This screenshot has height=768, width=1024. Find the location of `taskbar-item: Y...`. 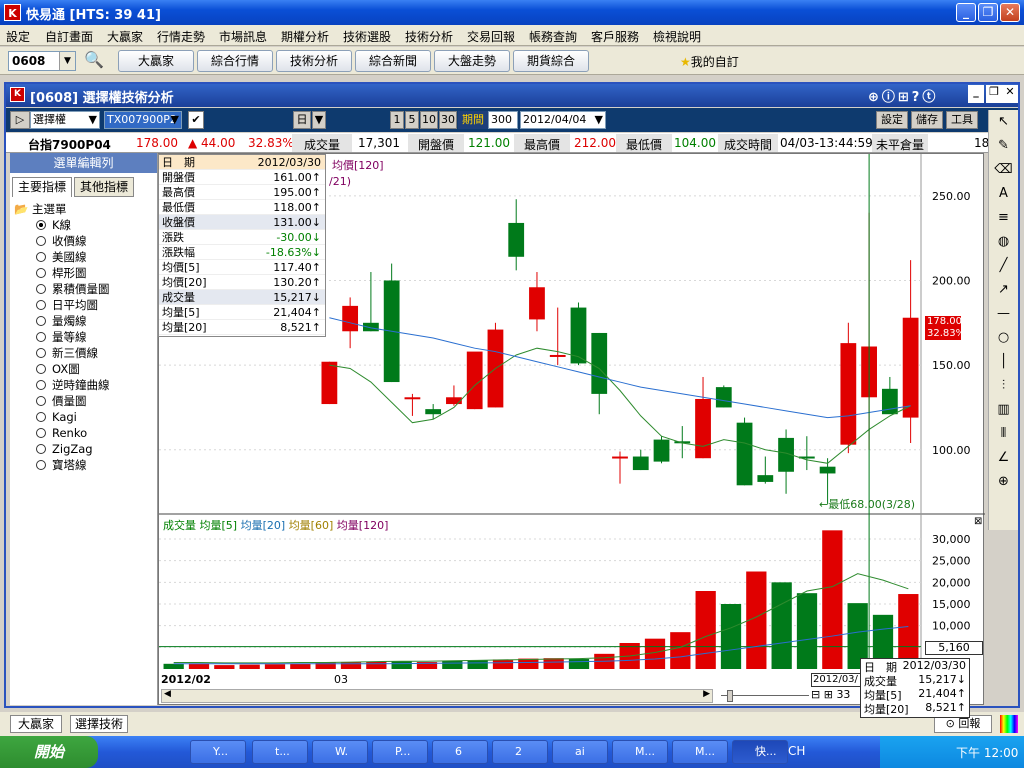

taskbar-item: Y... is located at coordinates (218, 752).